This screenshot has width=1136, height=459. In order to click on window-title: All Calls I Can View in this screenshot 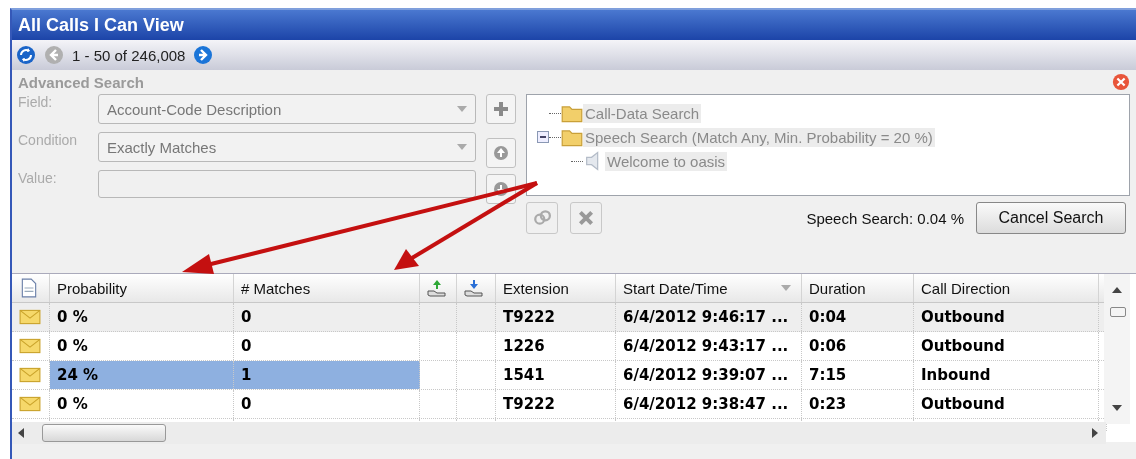, I will do `click(101, 25)`.